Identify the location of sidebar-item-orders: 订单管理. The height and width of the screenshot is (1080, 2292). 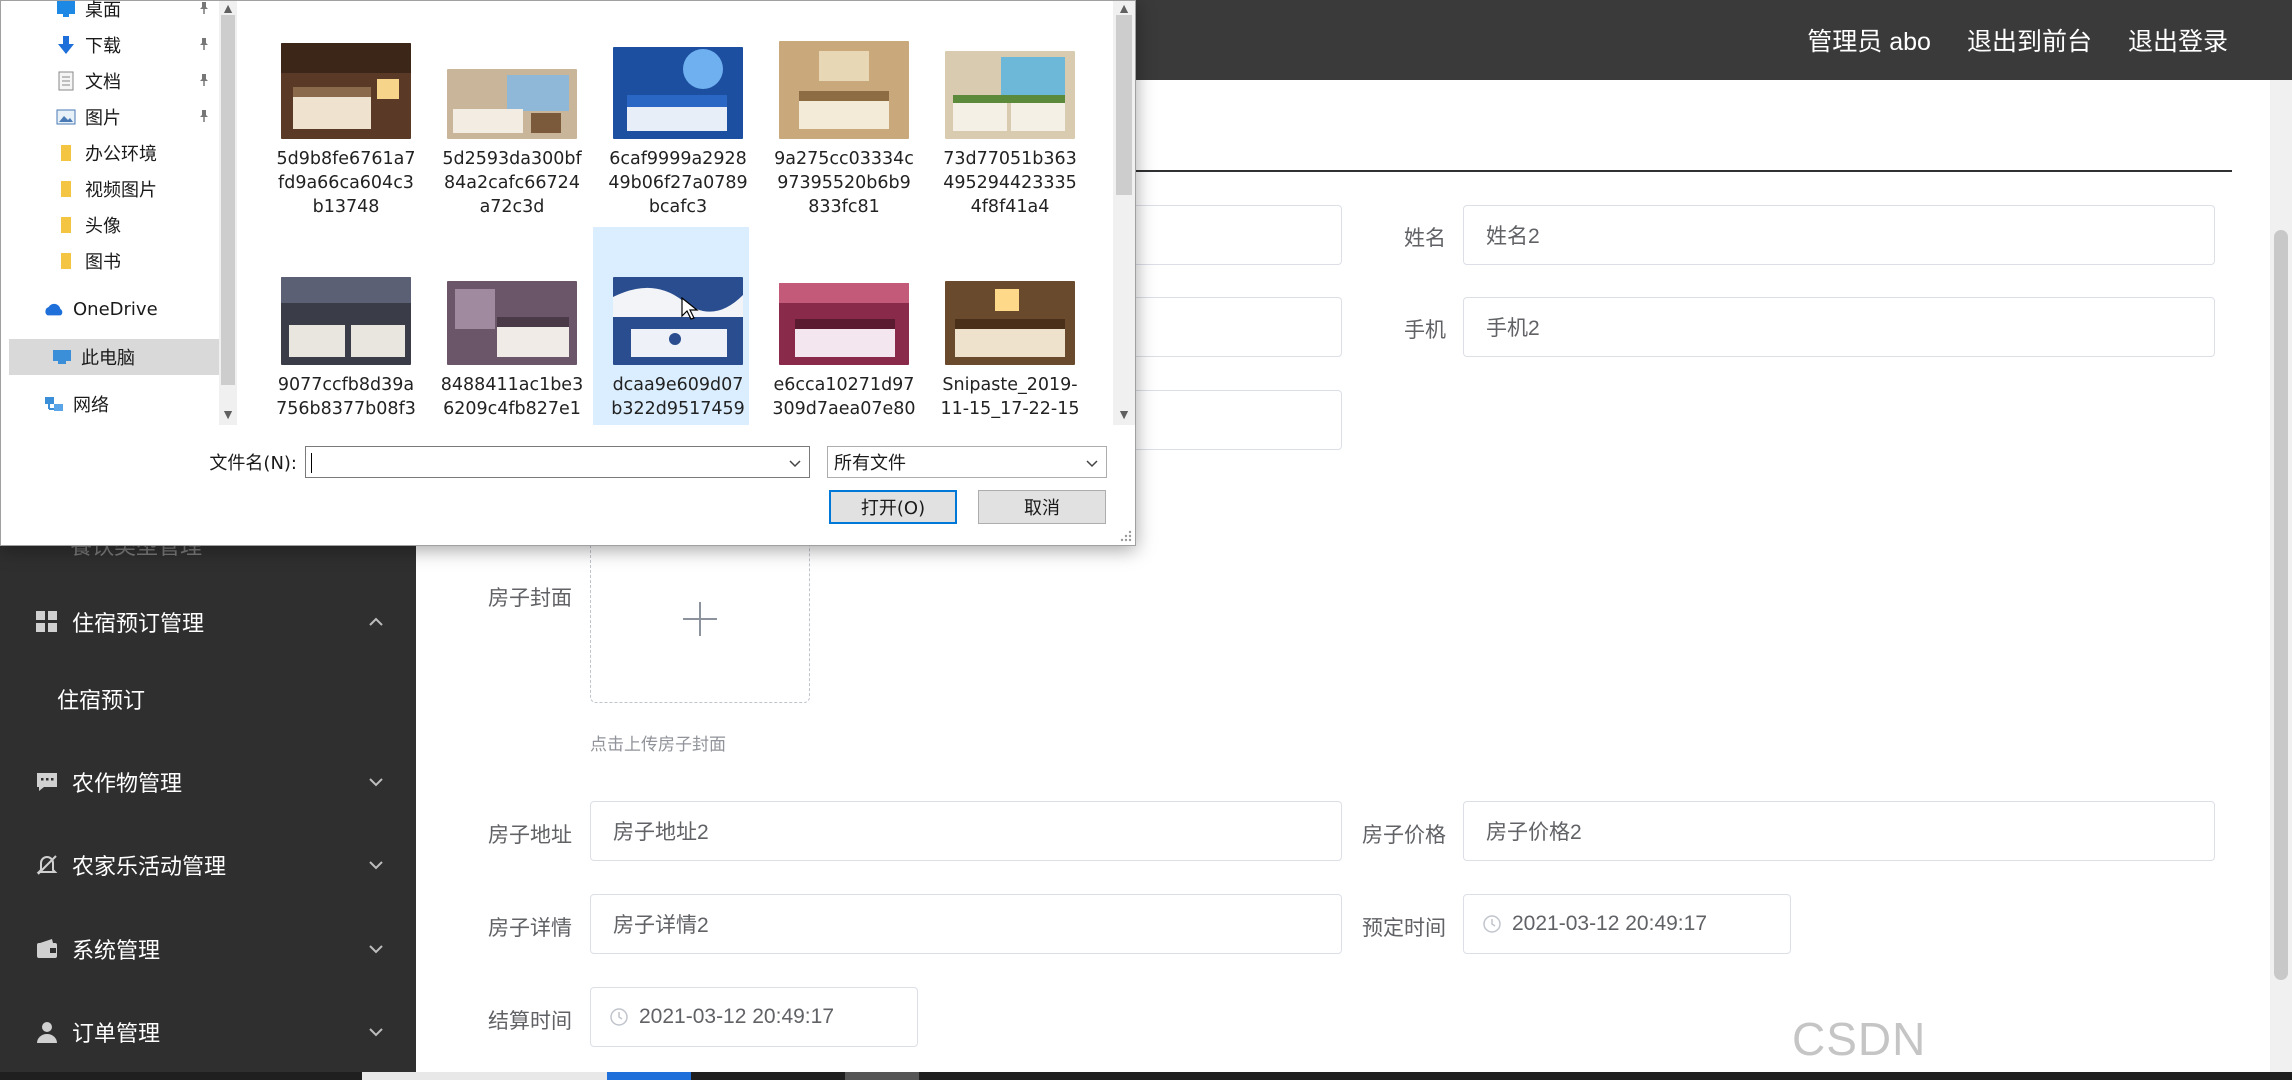
(208, 1032).